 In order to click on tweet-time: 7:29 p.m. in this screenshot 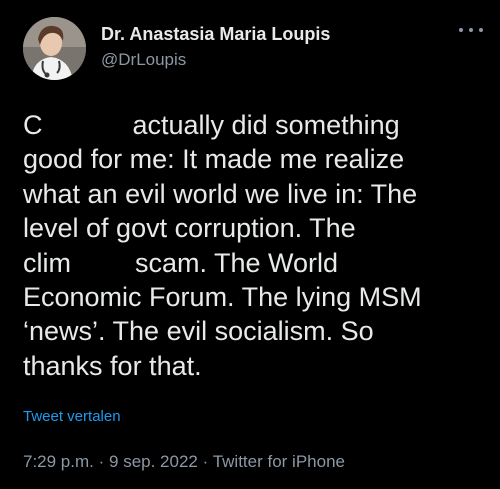, I will do `click(58, 461)`.